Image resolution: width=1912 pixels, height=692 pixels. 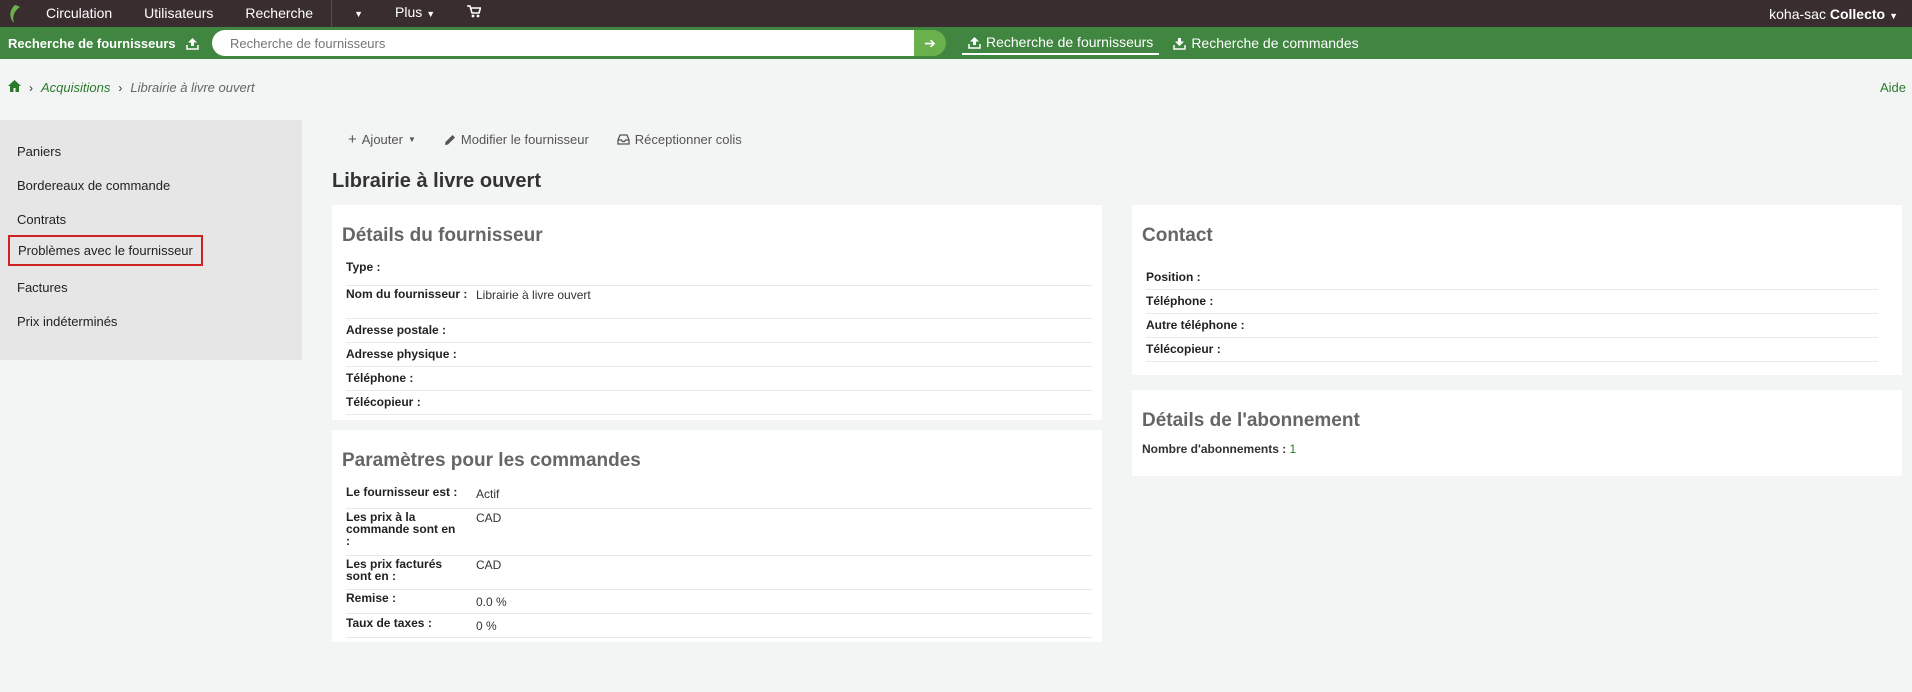 What do you see at coordinates (1512, 277) in the screenshot?
I see `contact-row-position: Position :` at bounding box center [1512, 277].